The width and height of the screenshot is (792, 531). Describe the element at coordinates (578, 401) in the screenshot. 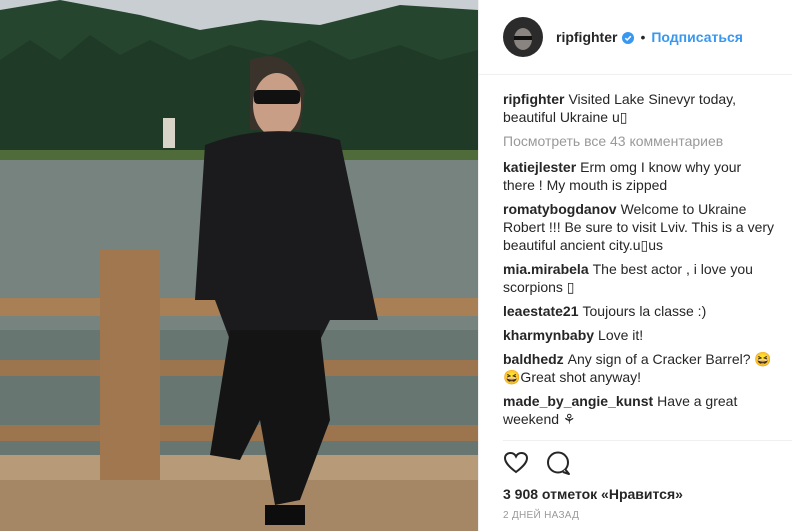

I see `comment-username: made_by_angie_kunst` at that location.